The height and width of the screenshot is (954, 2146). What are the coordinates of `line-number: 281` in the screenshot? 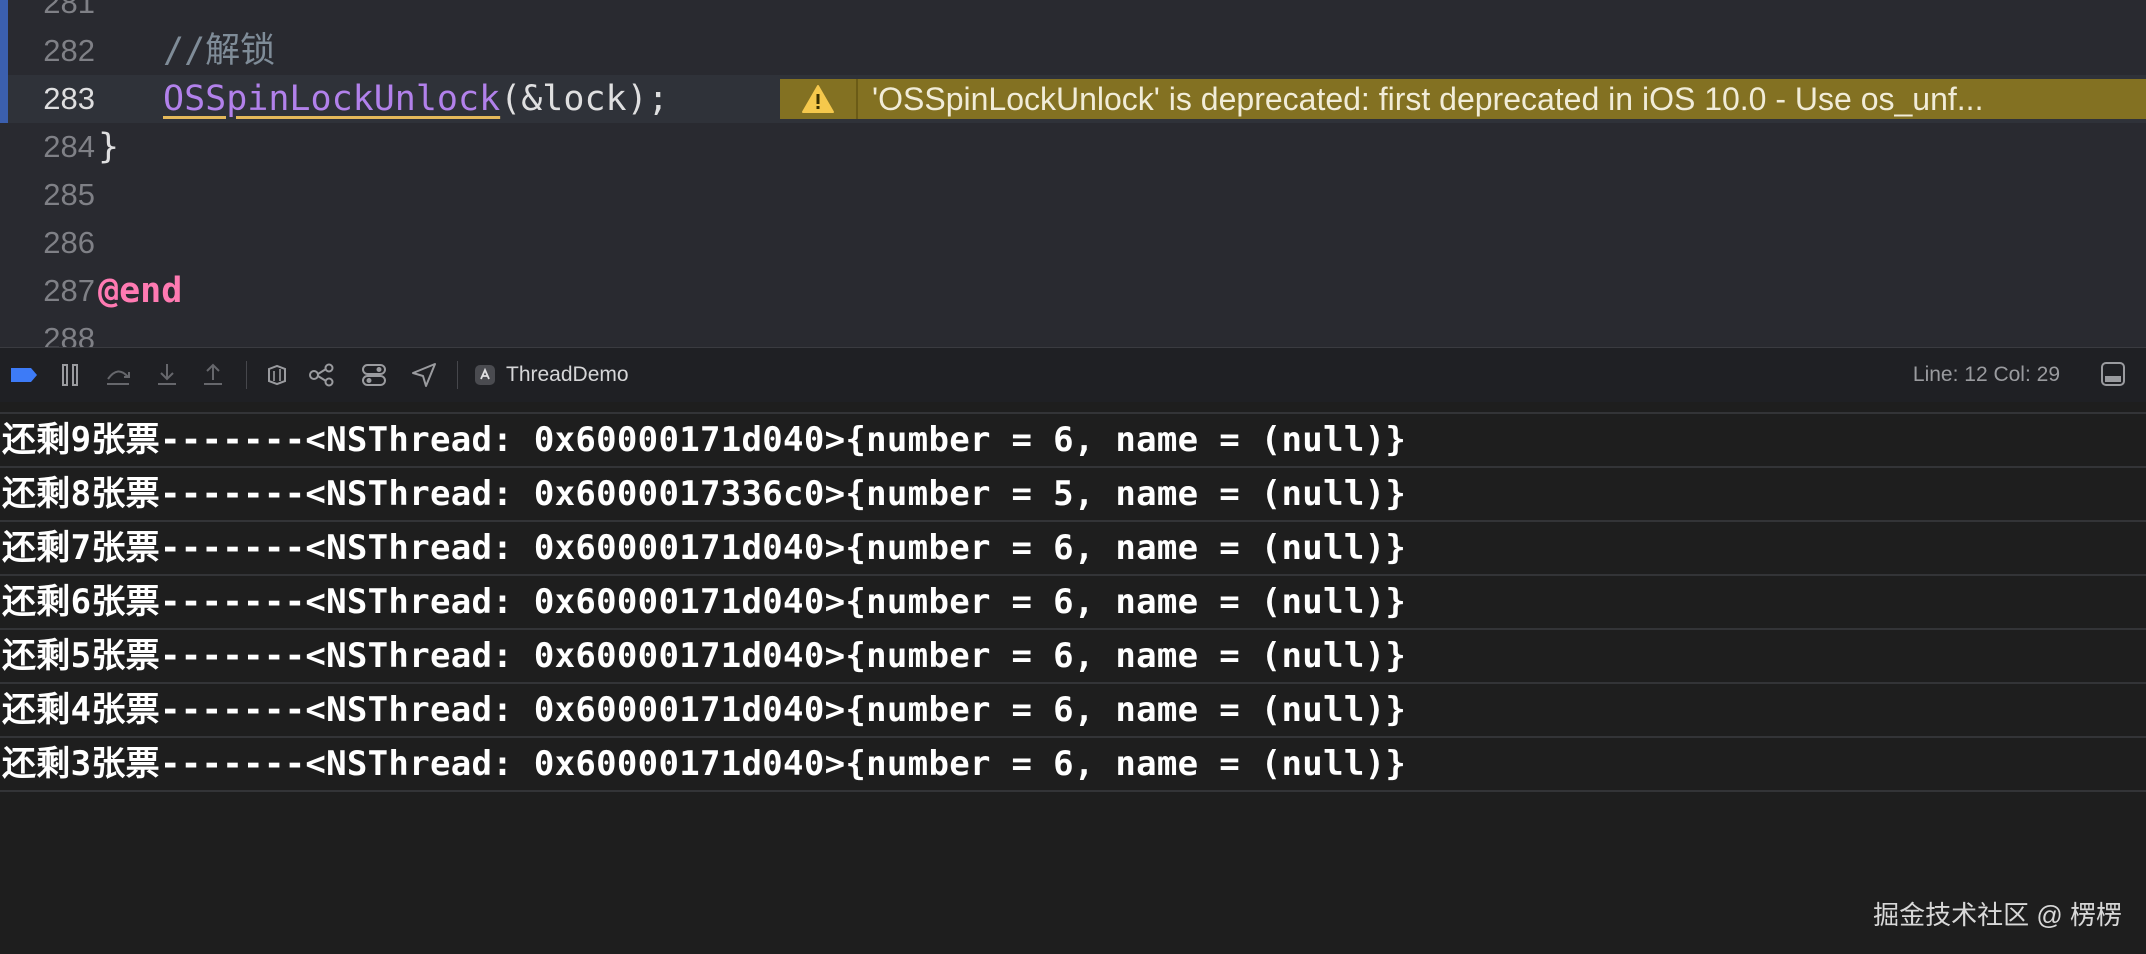 It's located at (69, 10).